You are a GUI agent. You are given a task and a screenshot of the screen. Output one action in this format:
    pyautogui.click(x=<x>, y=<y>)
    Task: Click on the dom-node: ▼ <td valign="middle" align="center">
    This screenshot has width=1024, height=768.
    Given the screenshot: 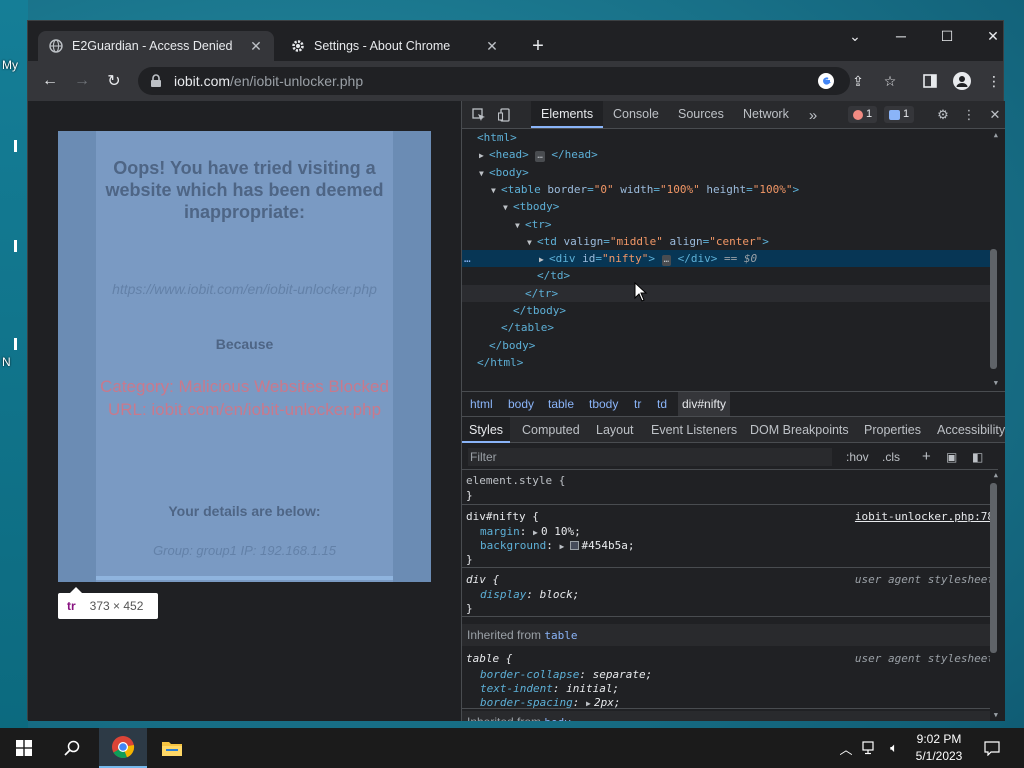 What is the action you would take?
    pyautogui.click(x=730, y=241)
    